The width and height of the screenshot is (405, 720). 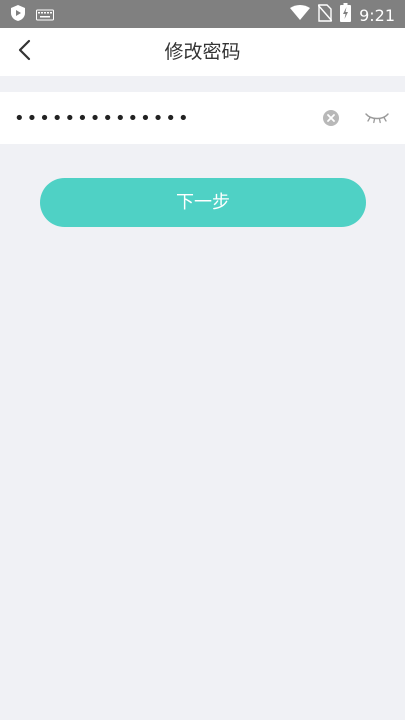 I want to click on app-bar: 修改密码, so click(x=202, y=52).